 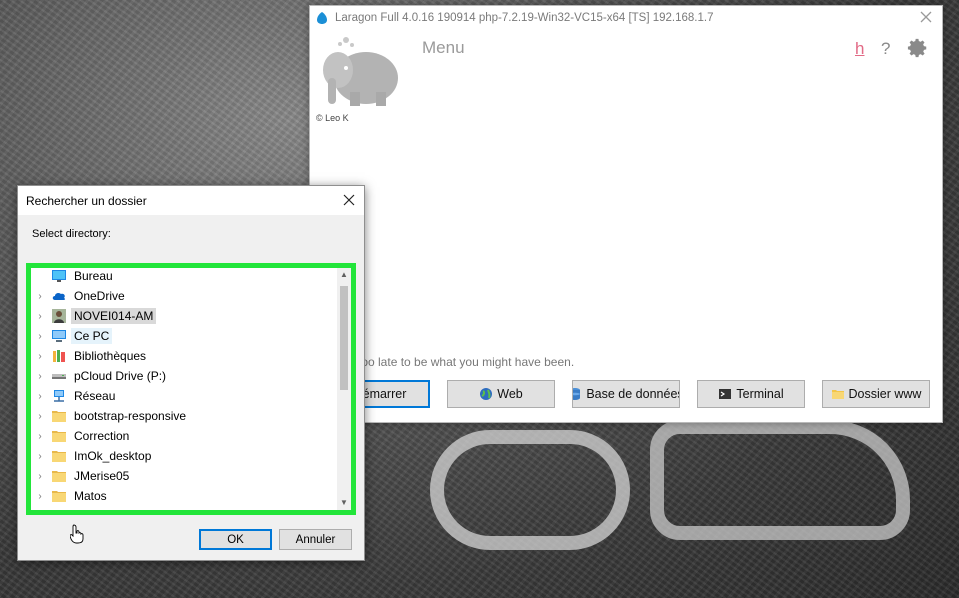 What do you see at coordinates (235, 539) in the screenshot?
I see `ok-button: OK` at bounding box center [235, 539].